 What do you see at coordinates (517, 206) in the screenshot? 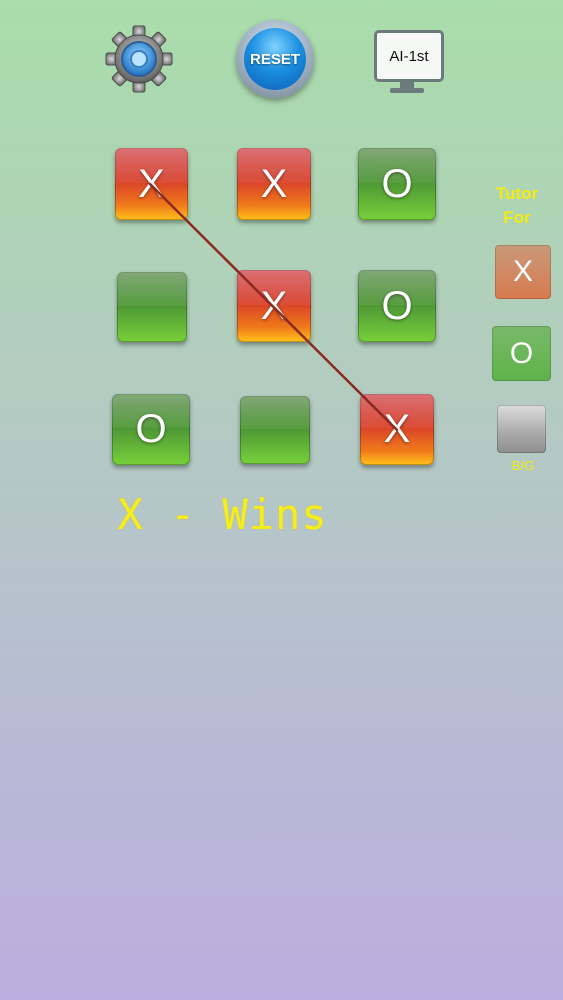
I see `tutor-label: Tutor For` at bounding box center [517, 206].